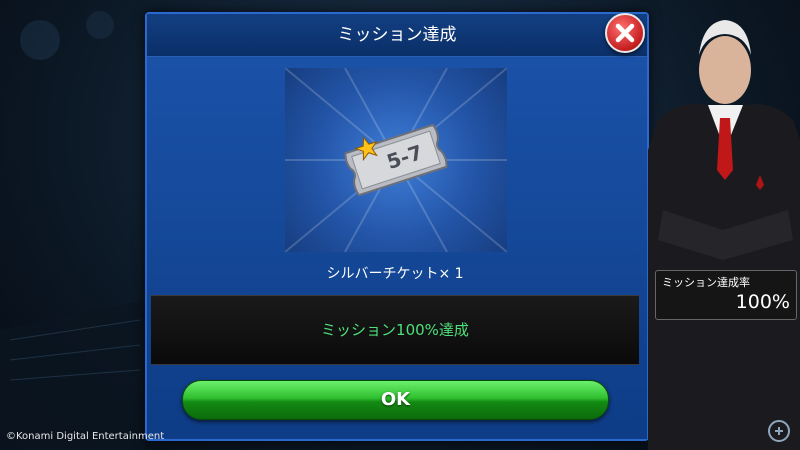 The height and width of the screenshot is (450, 800). I want to click on close-button, so click(625, 33).